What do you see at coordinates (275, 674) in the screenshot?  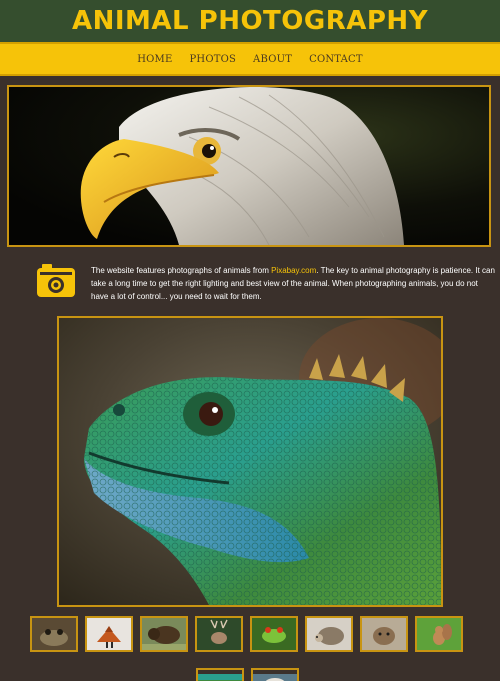 I see `thumbnail-eagle` at bounding box center [275, 674].